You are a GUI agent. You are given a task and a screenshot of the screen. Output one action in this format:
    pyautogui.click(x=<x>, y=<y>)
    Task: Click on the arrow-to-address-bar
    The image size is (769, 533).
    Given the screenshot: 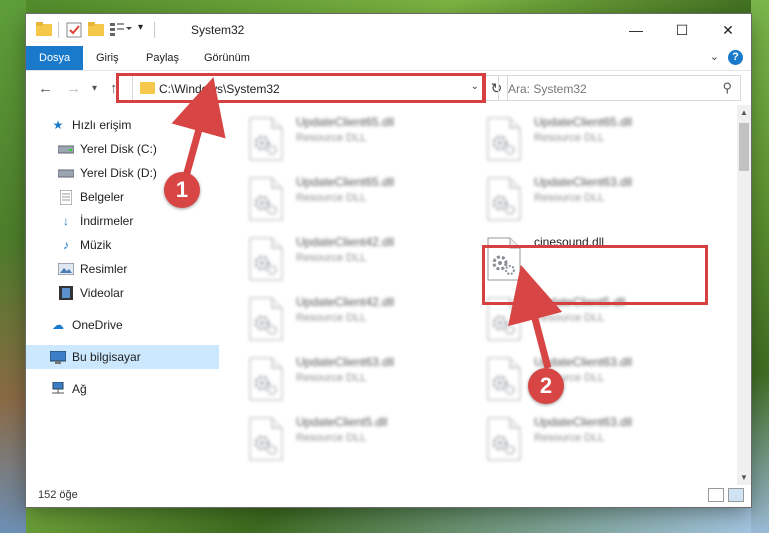 What is the action you would take?
    pyautogui.click(x=198, y=129)
    